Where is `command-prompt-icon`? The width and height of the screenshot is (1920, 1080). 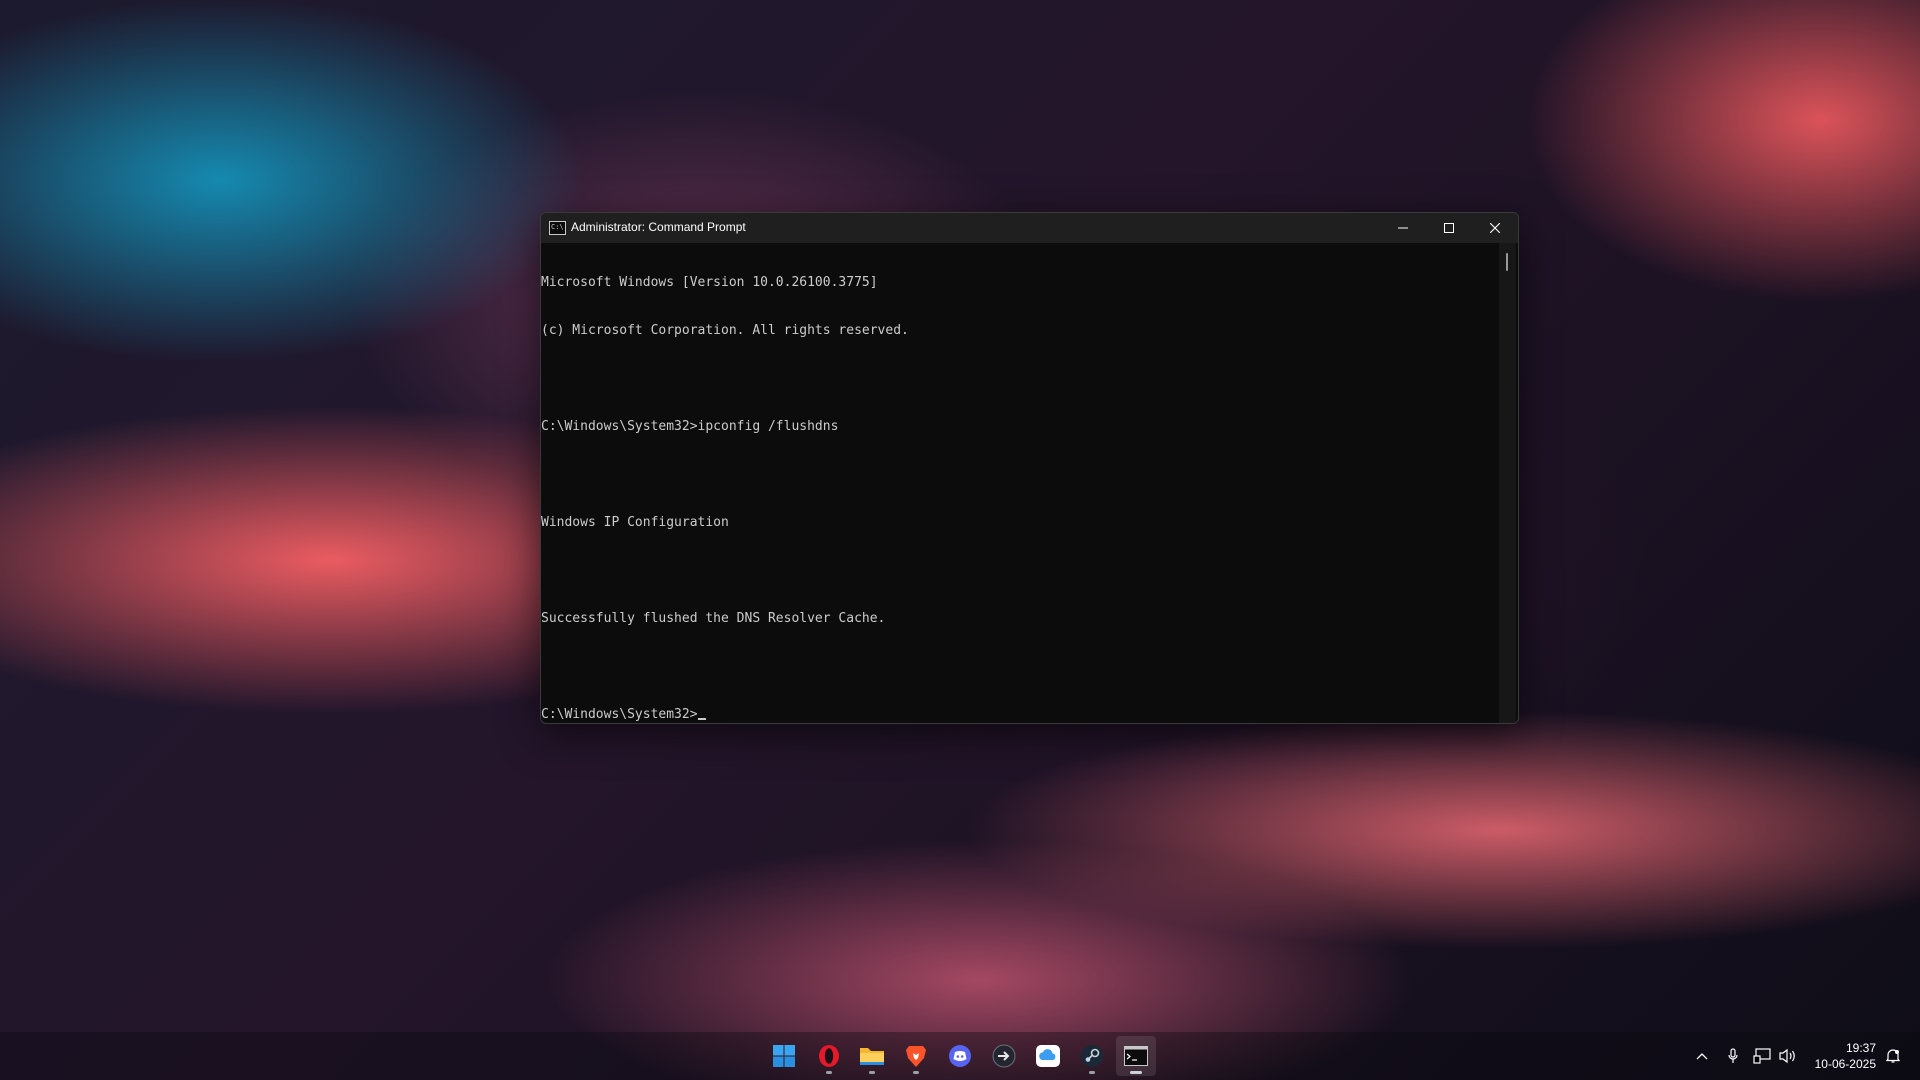
command-prompt-icon is located at coordinates (1136, 1056).